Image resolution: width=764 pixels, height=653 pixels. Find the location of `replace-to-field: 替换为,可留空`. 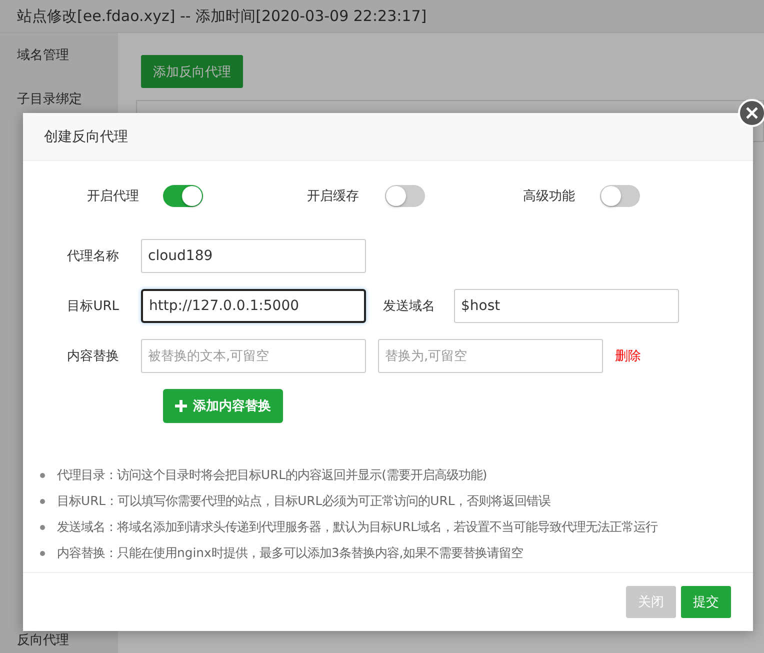

replace-to-field: 替换为,可留空 is located at coordinates (490, 356).